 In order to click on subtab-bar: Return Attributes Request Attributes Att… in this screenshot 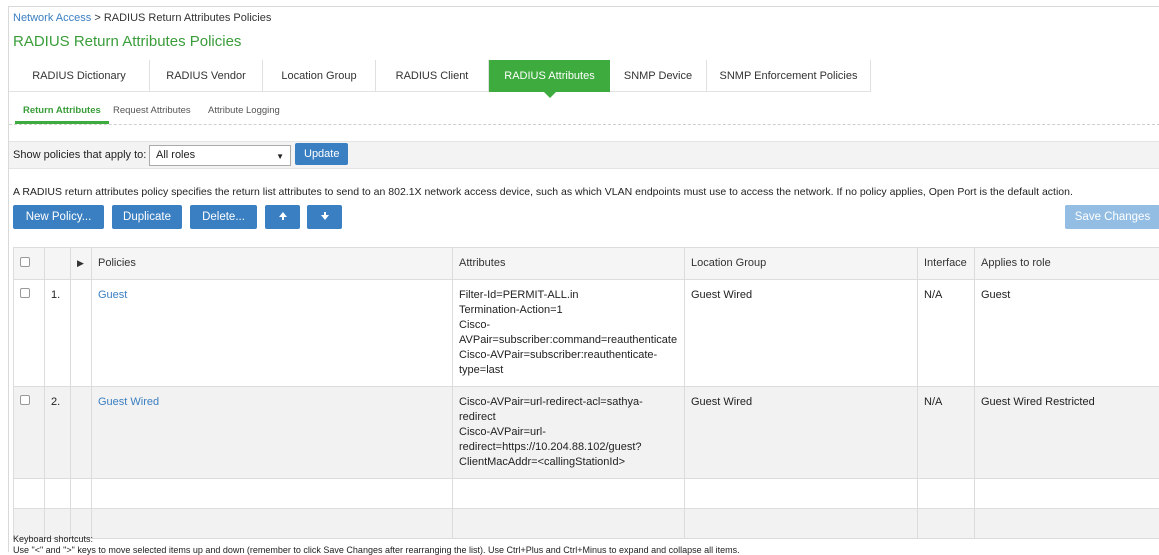, I will do `click(584, 113)`.